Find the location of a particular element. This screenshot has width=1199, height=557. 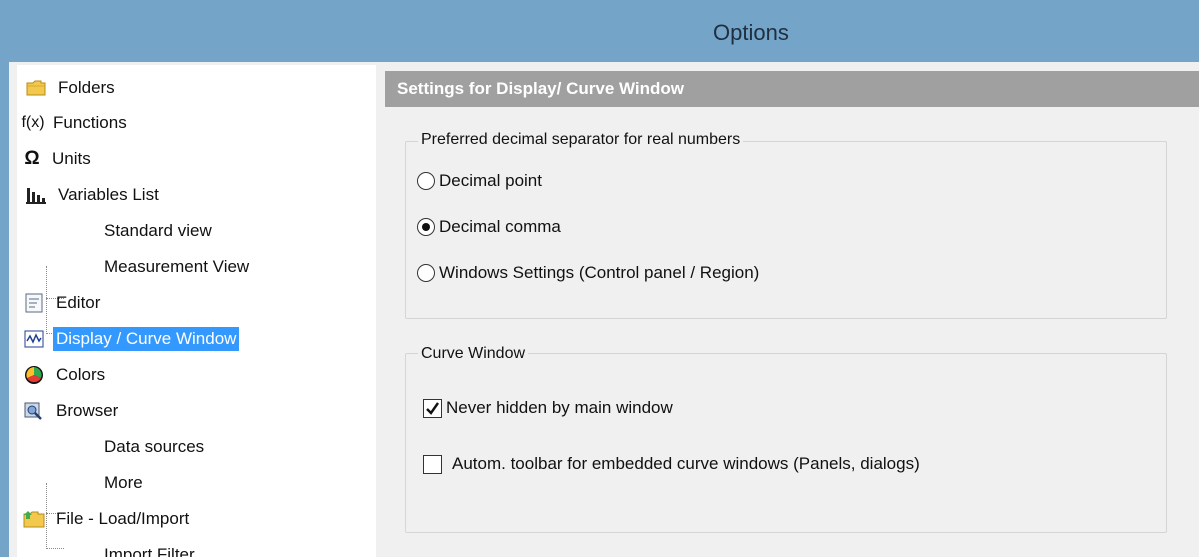

tree-item-label: Folders is located at coordinates (86, 87).